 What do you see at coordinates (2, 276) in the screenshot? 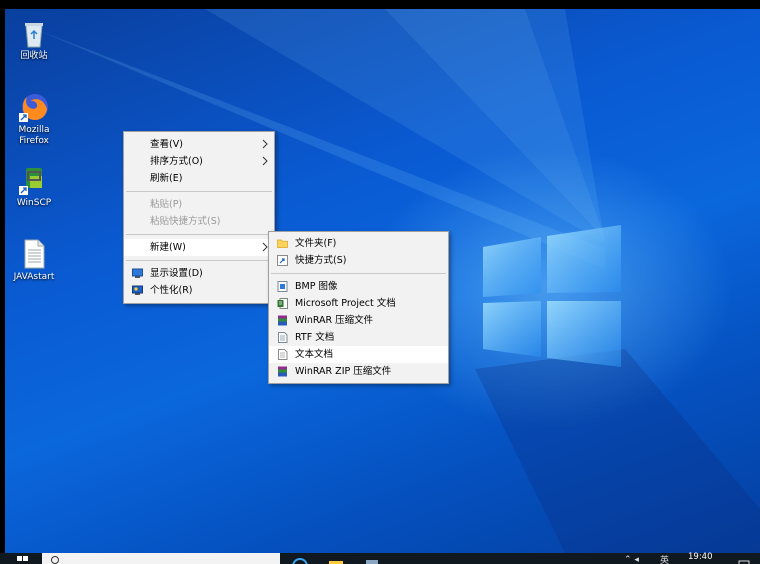
I see `screen-left-border` at bounding box center [2, 276].